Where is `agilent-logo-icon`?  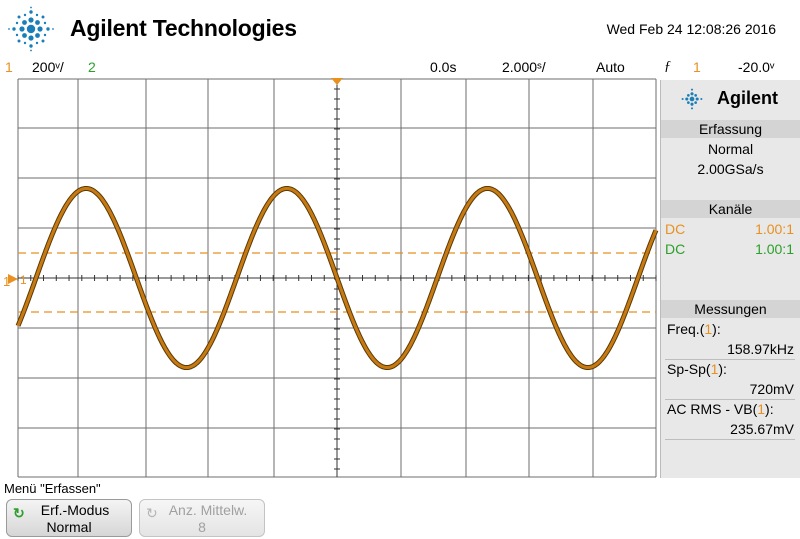
agilent-logo-icon is located at coordinates (692, 99).